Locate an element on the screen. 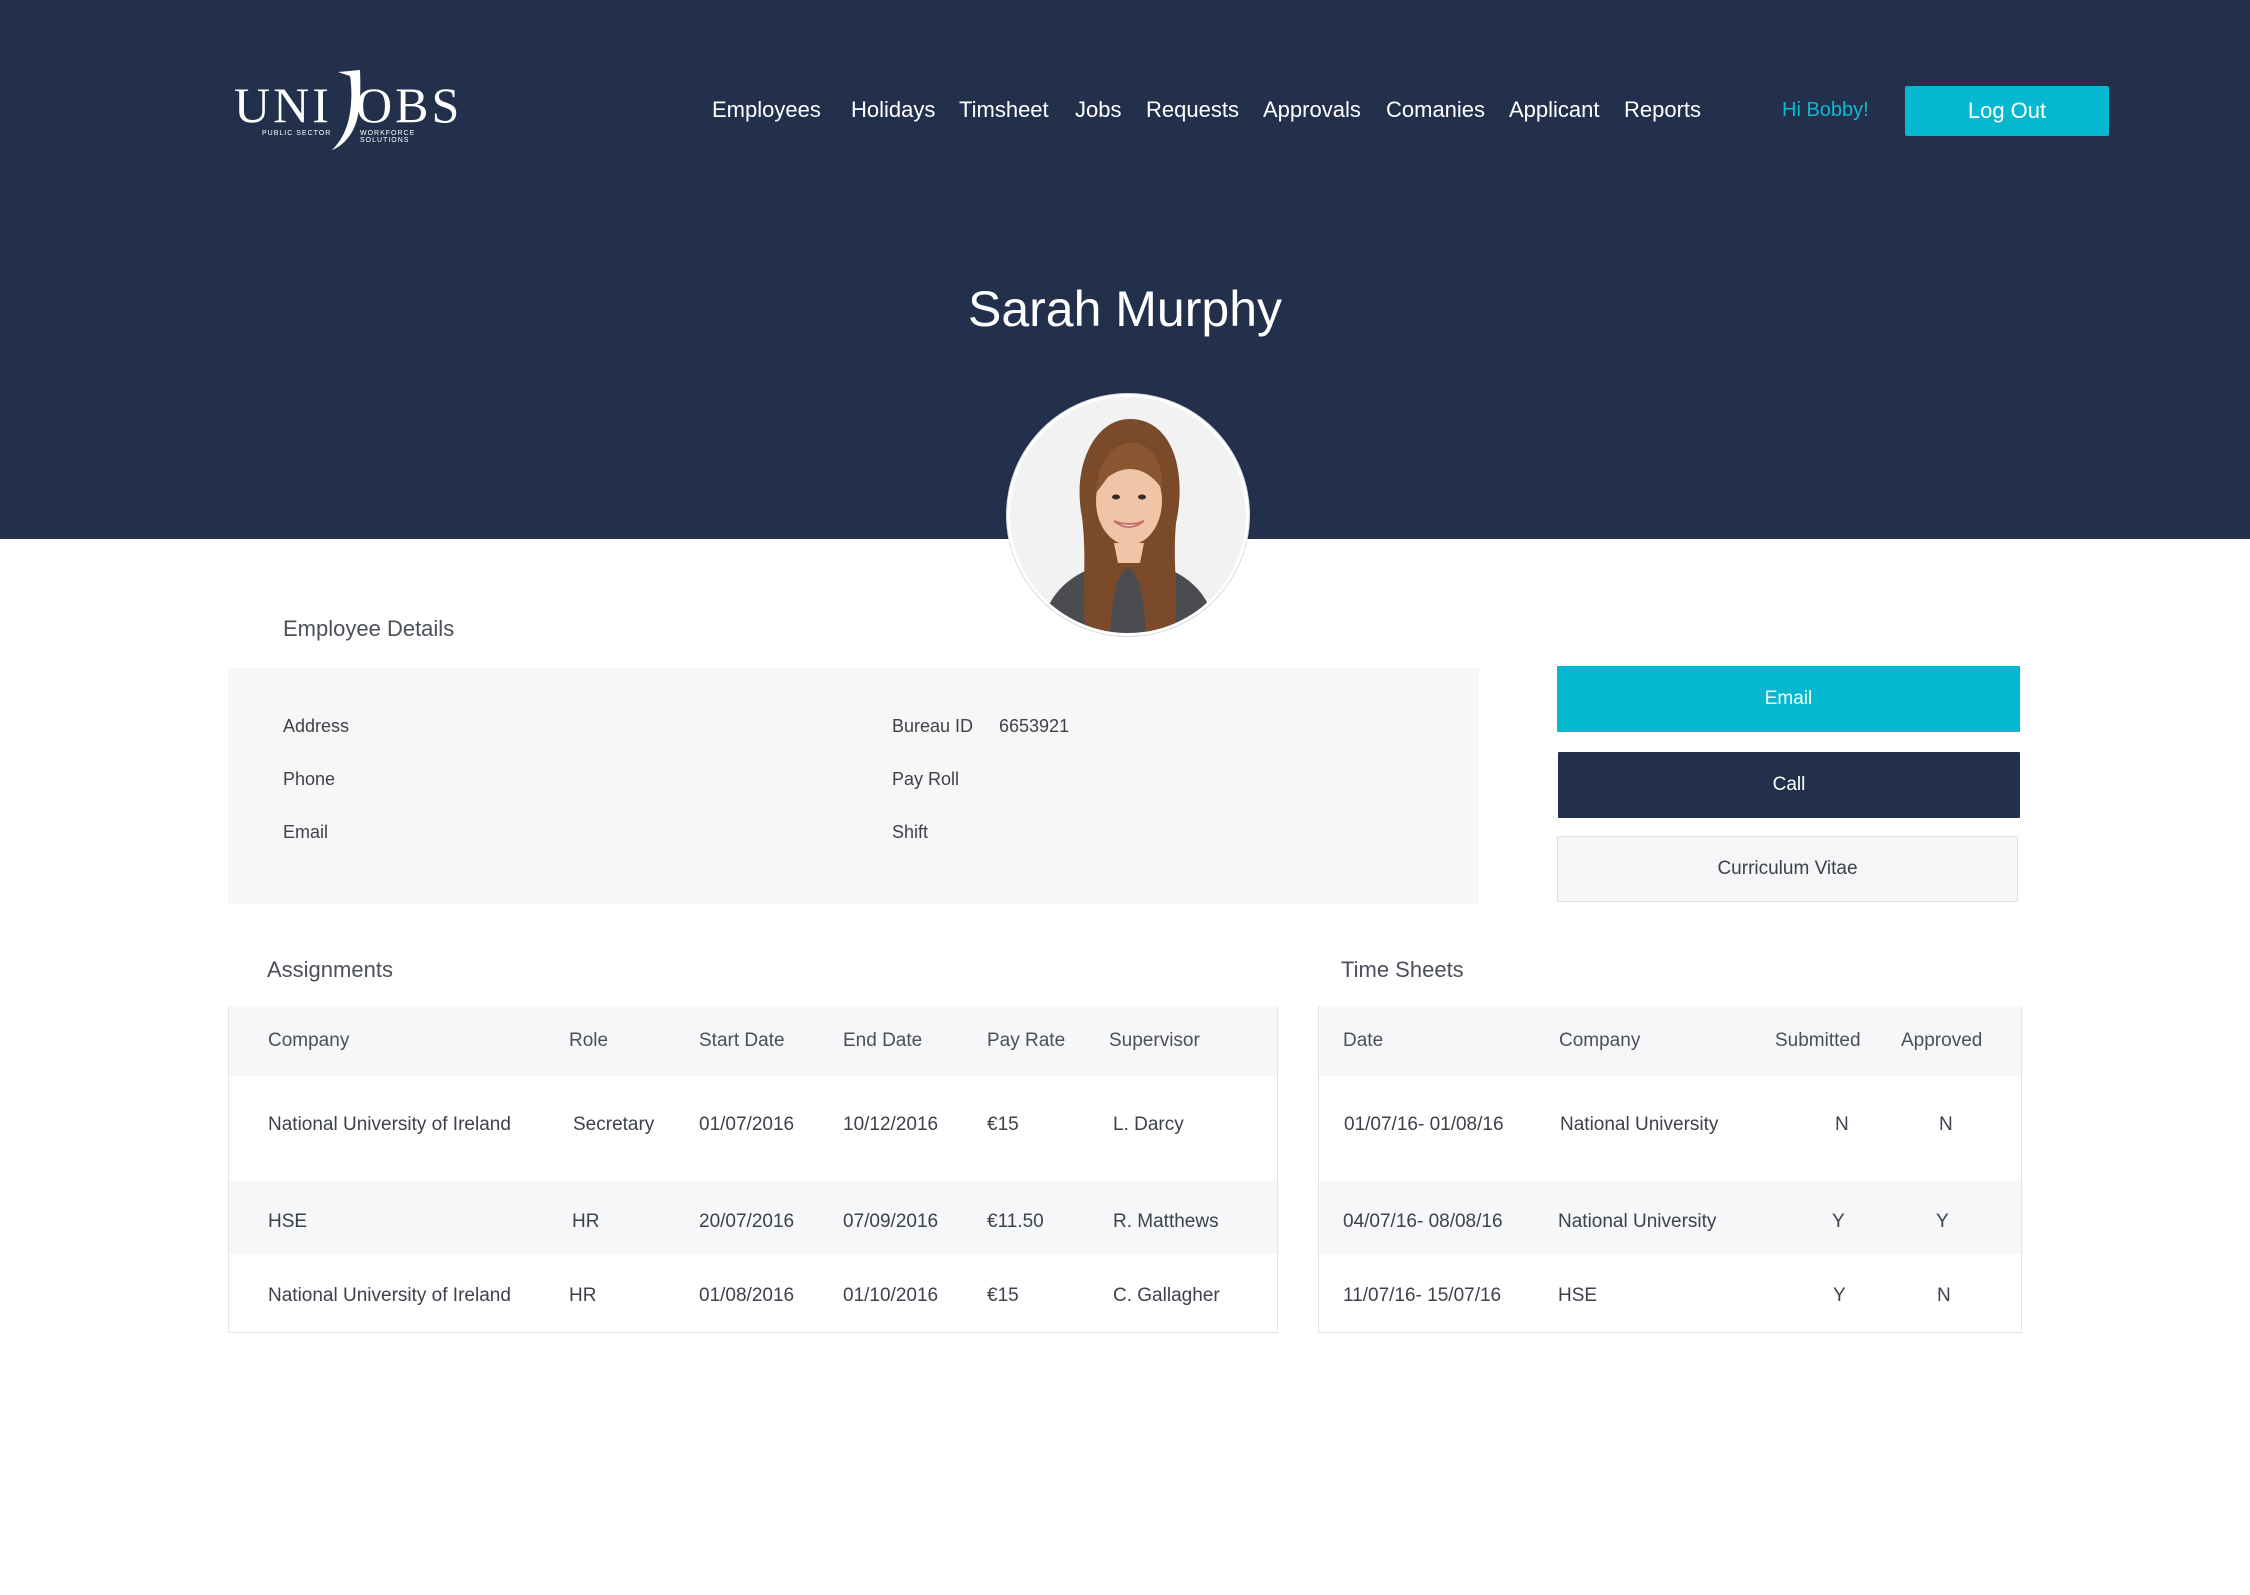 The height and width of the screenshot is (1595, 2250). logo-tagline-right: WORKFORCE SOLUTIONS is located at coordinates (388, 137).